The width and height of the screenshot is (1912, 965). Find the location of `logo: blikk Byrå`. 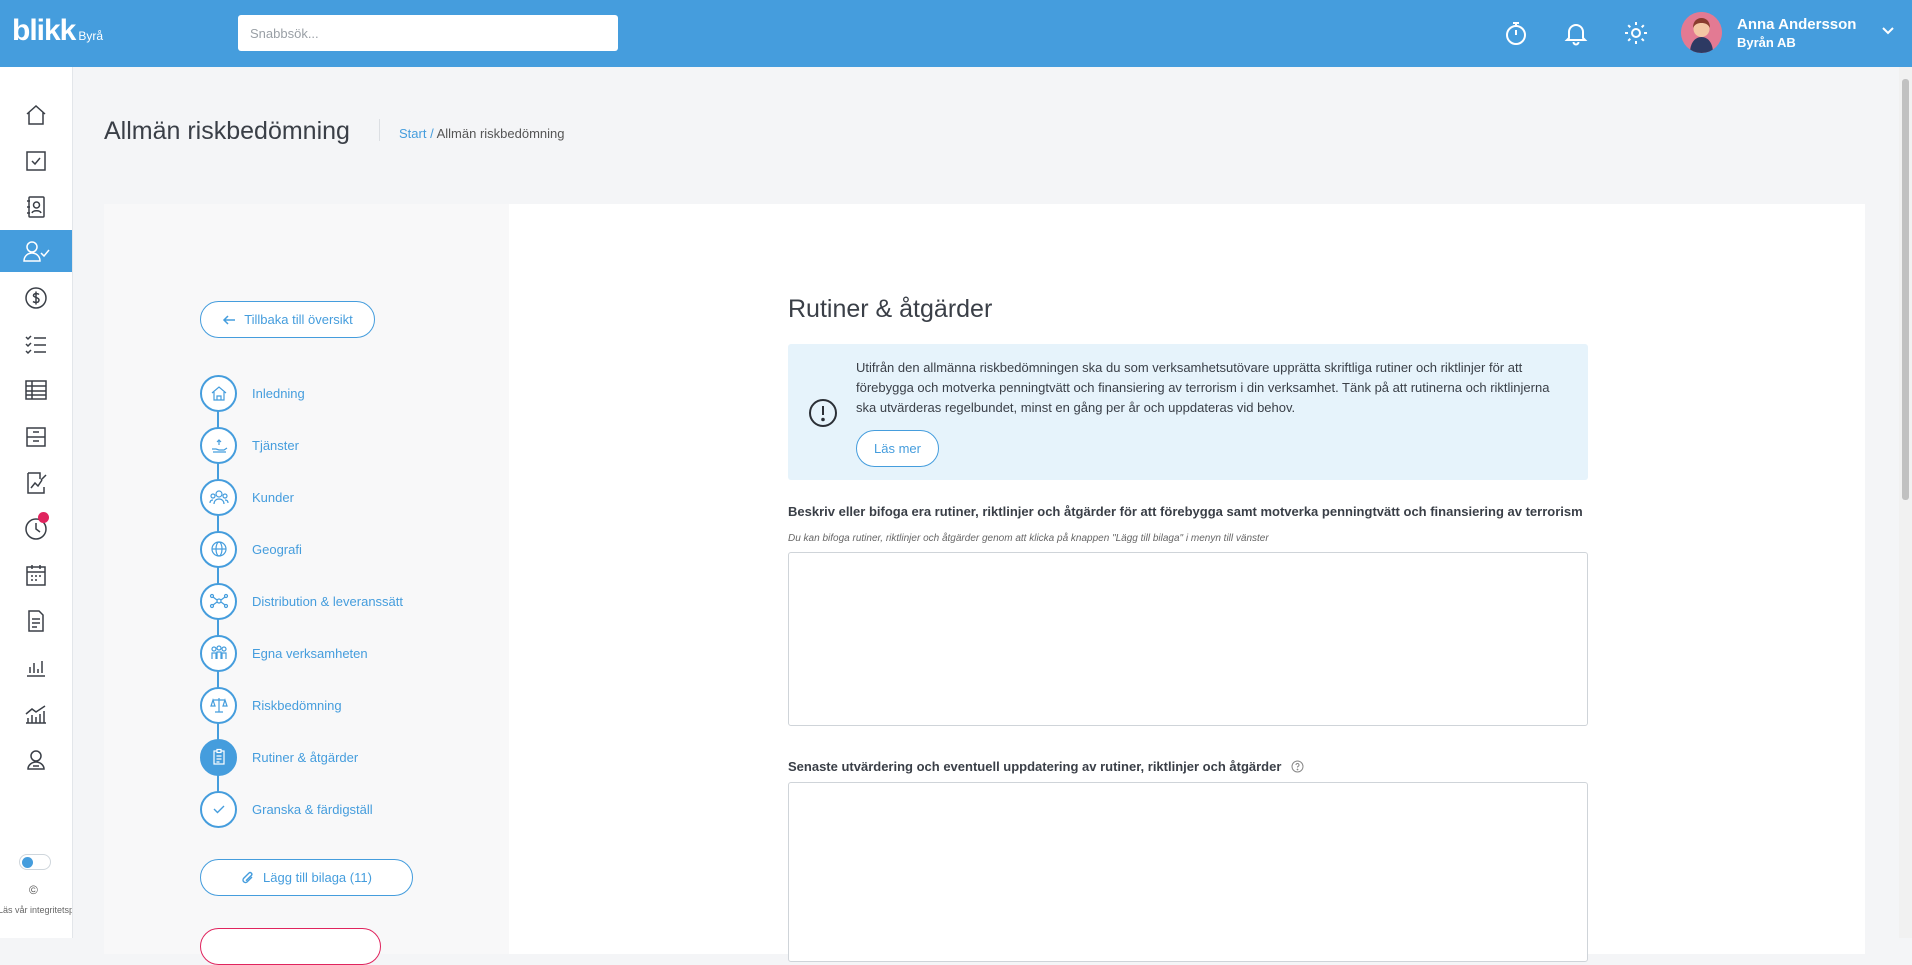

logo: blikk Byrå is located at coordinates (57, 31).